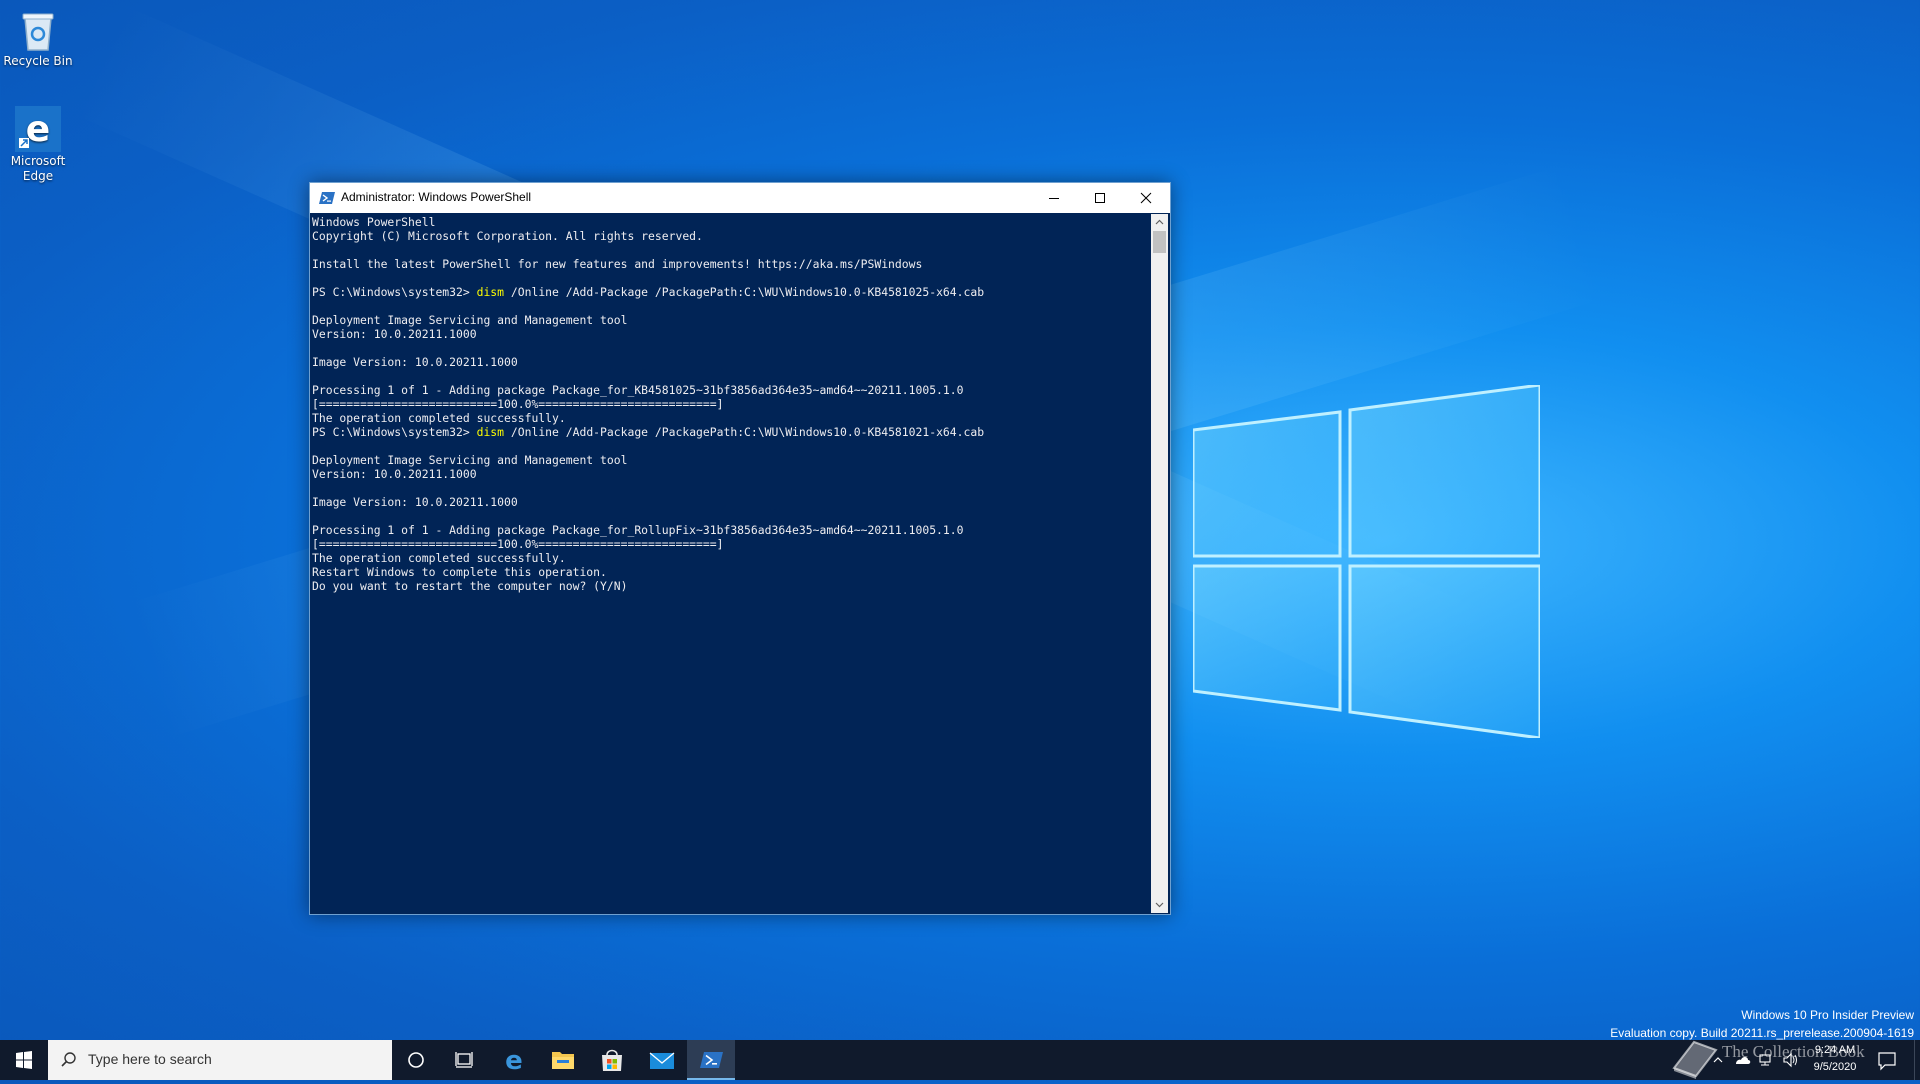 This screenshot has height=1084, width=1920. I want to click on console-text: Windows PowerShell, so click(374, 222).